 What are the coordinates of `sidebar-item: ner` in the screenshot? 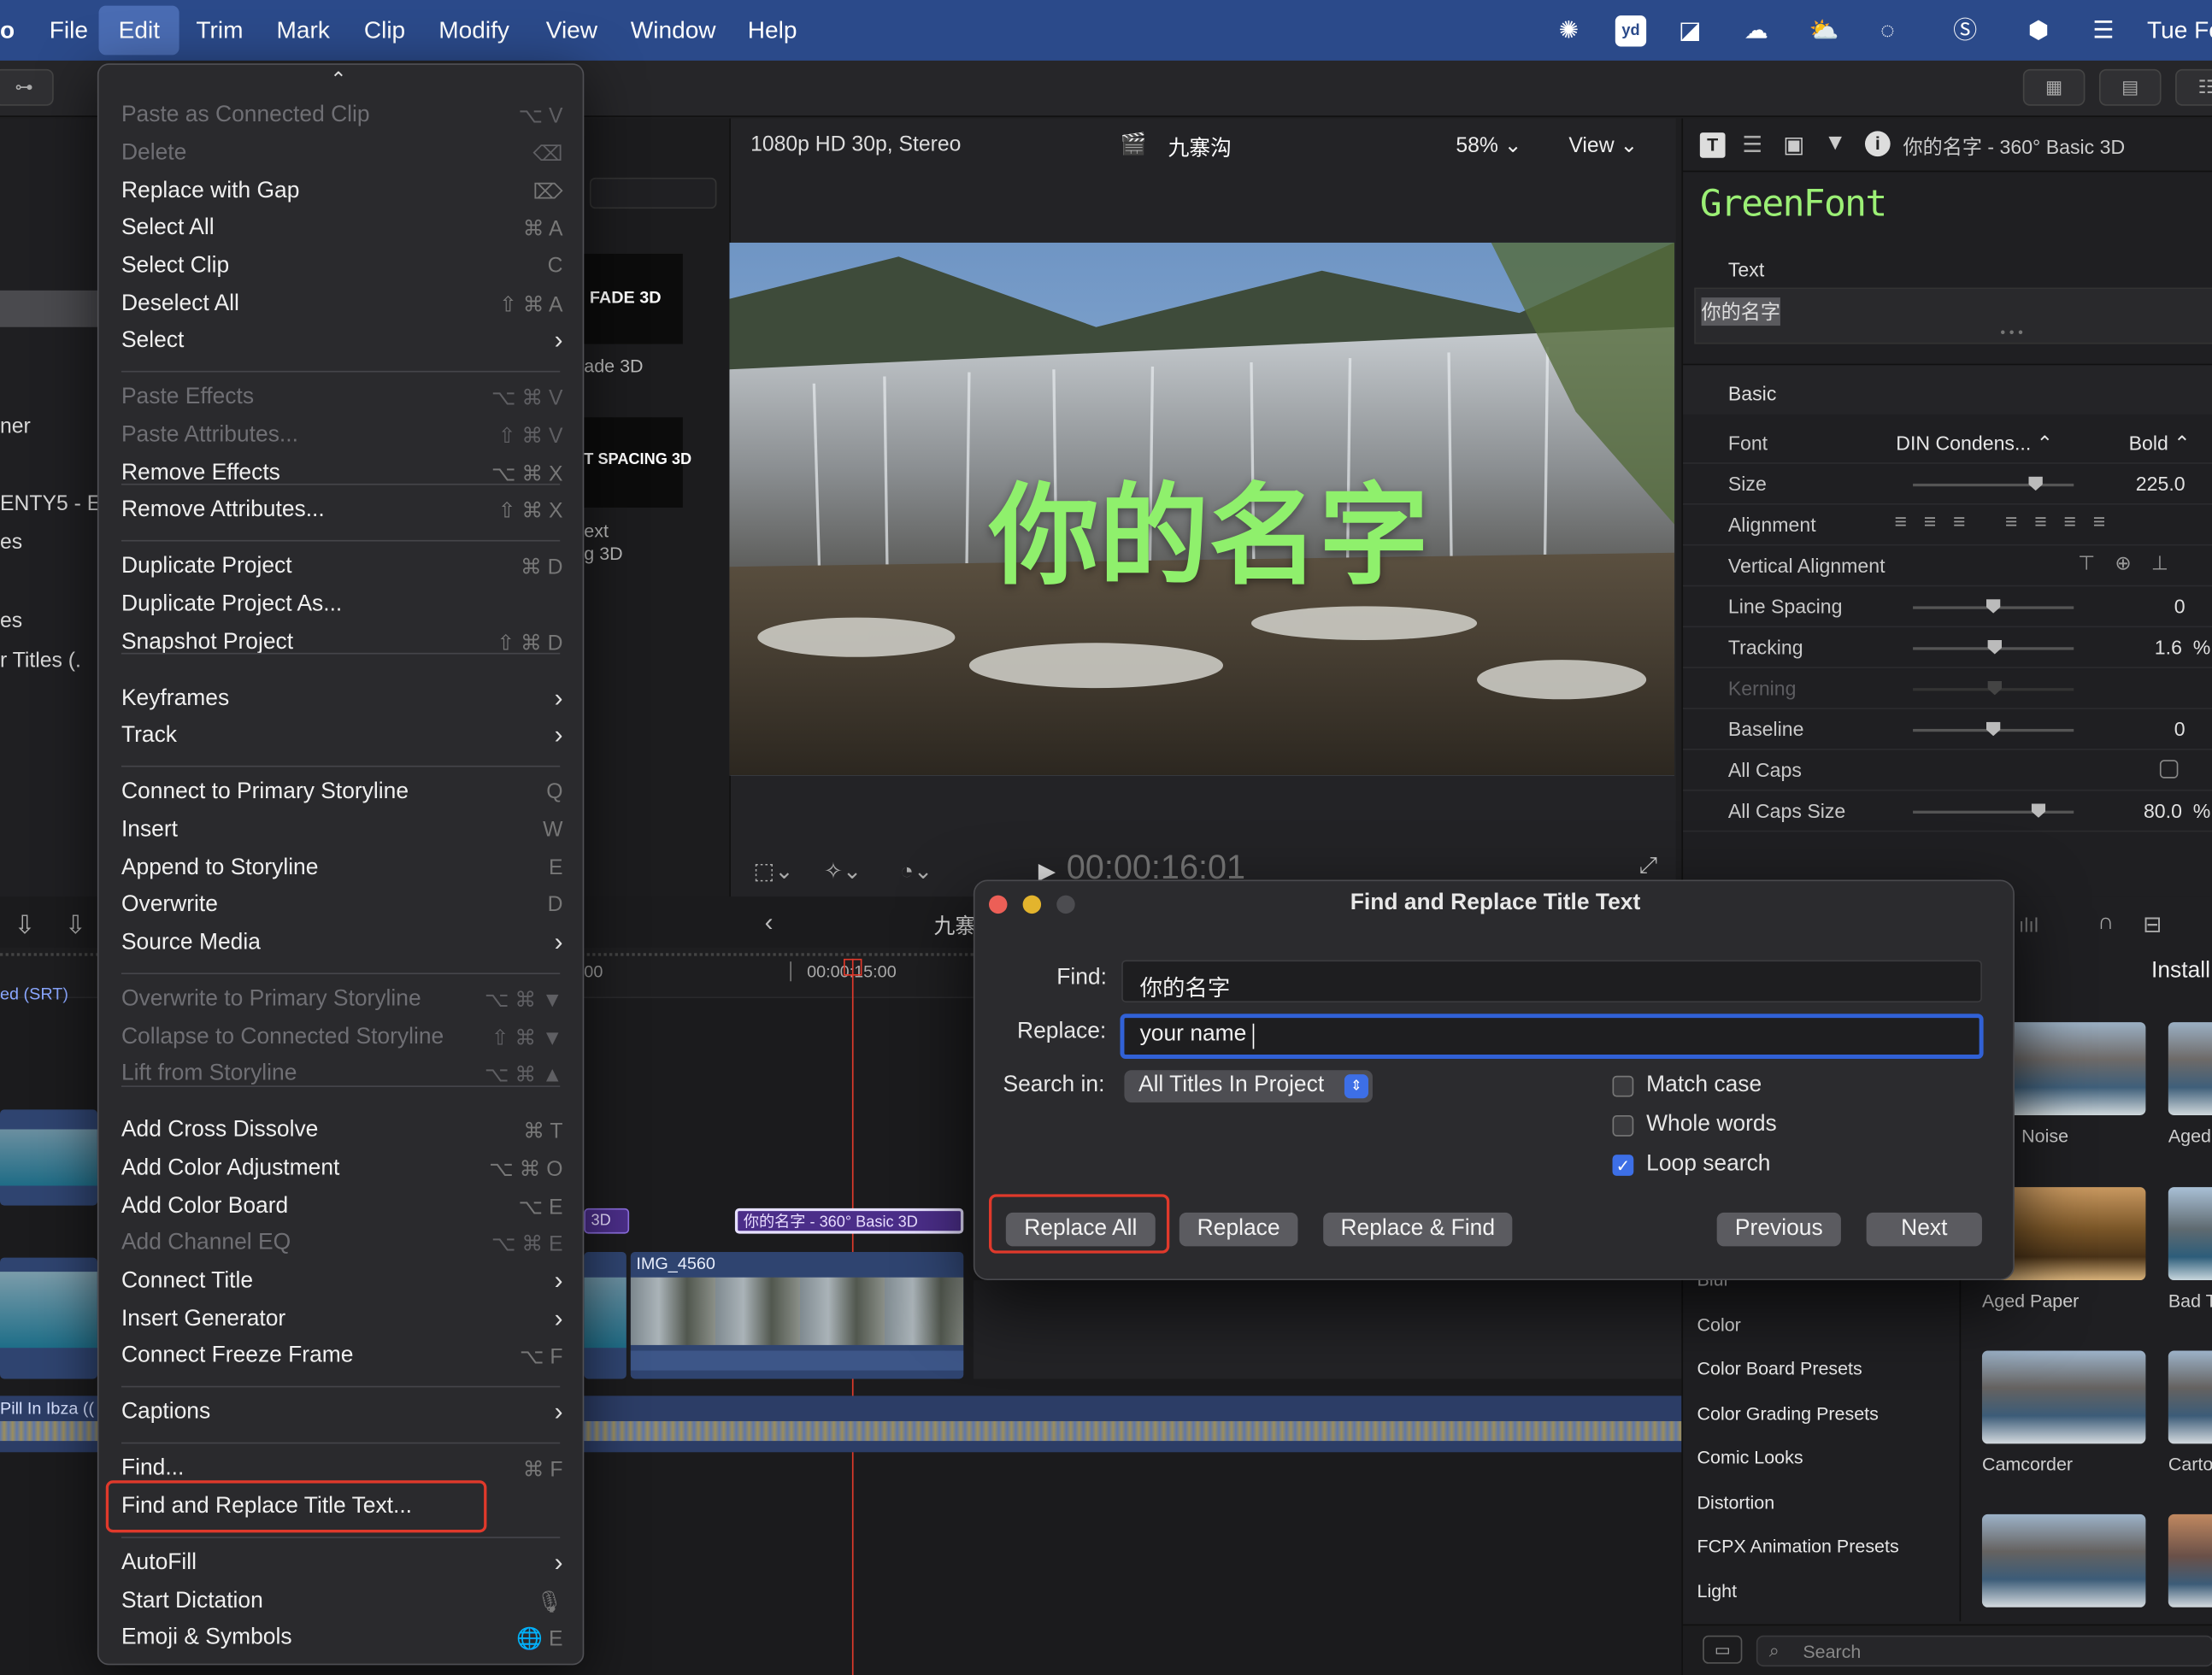 It's located at (15, 426).